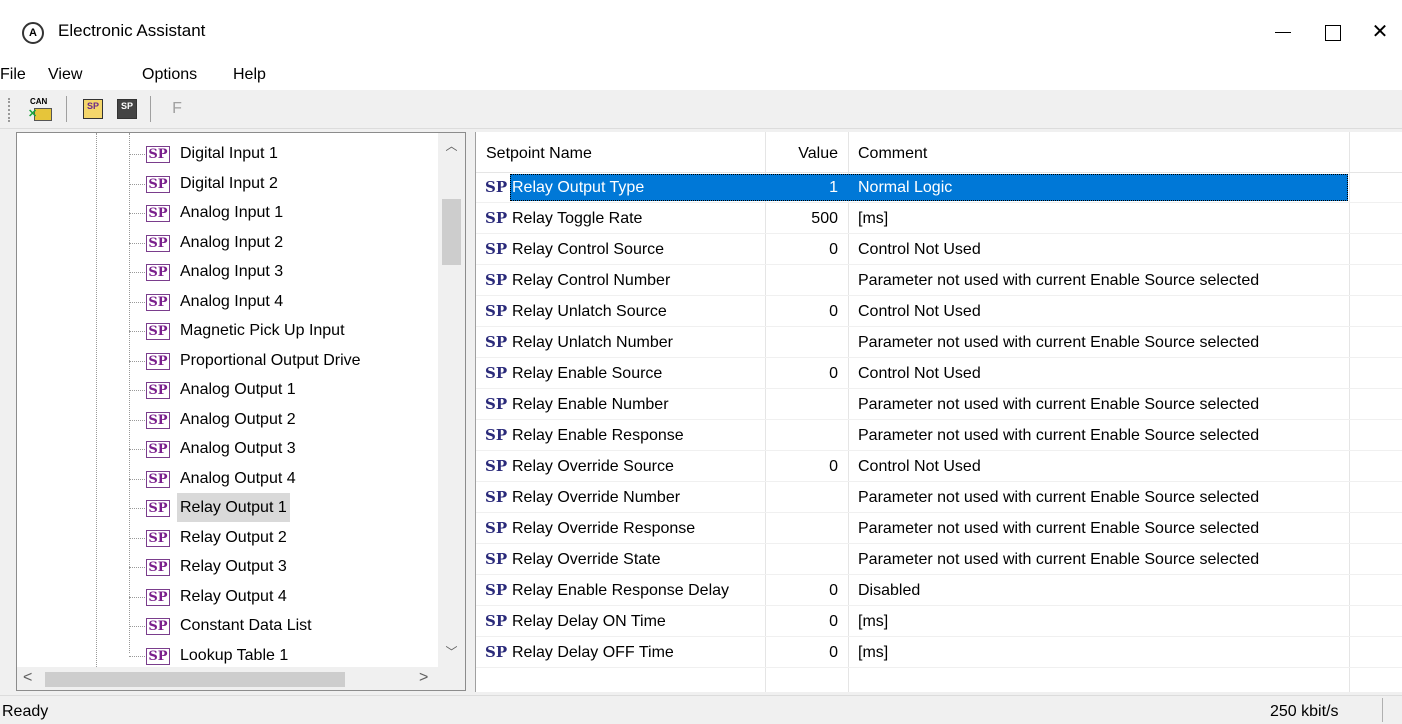  Describe the element at coordinates (588, 249) in the screenshot. I see `setpoint-name-cell: Relay Control Source` at that location.